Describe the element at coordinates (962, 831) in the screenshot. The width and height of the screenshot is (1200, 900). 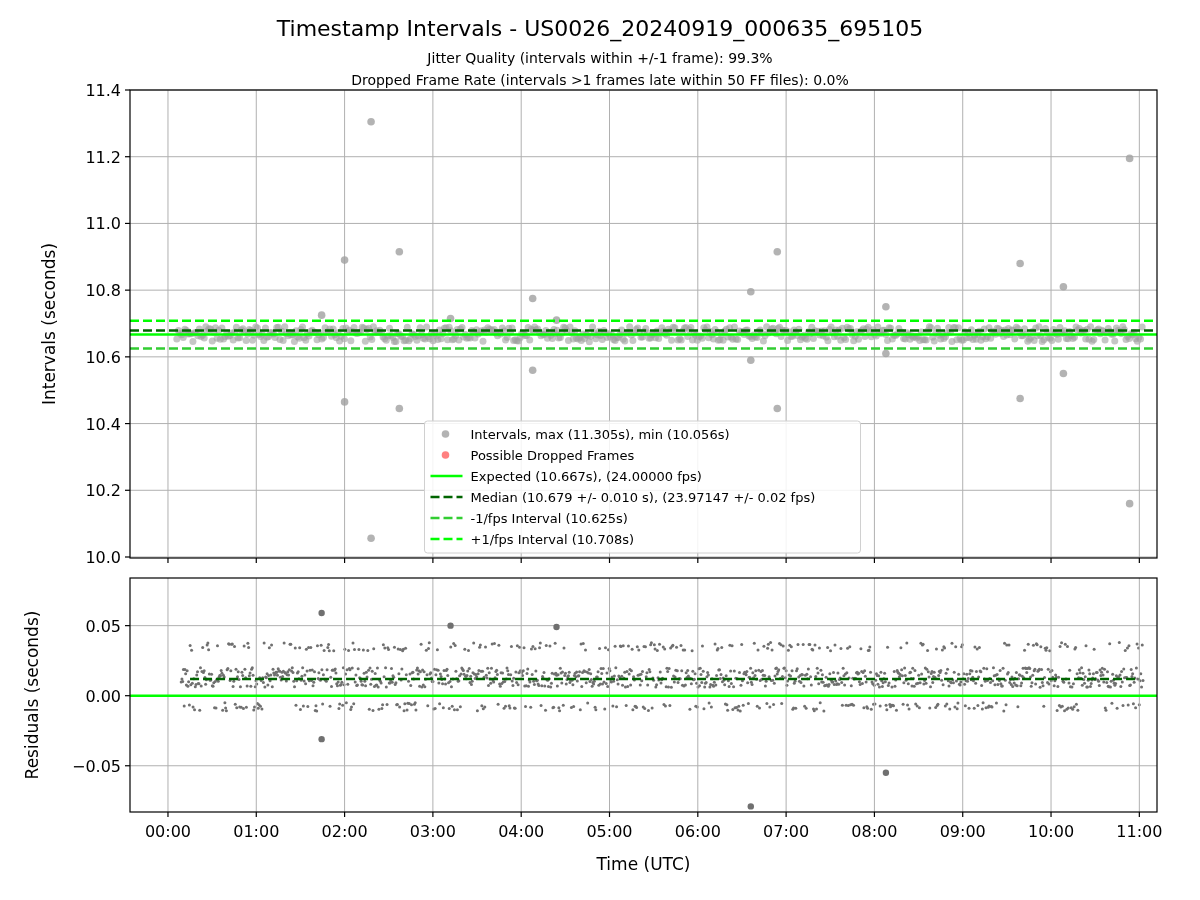
I see `tick-label: 09:00` at that location.